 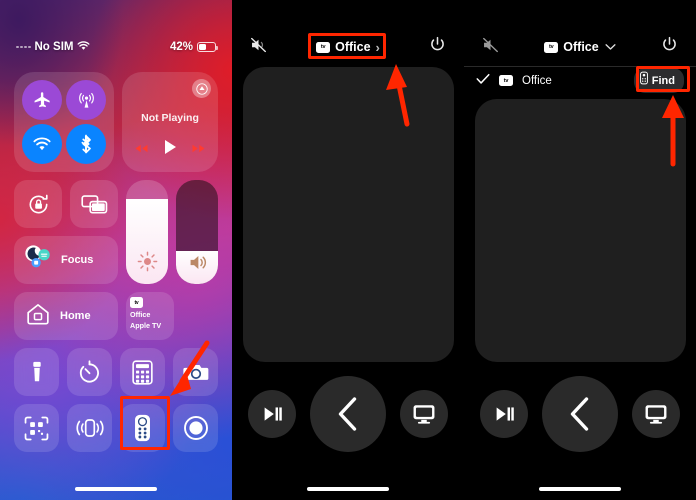 I want to click on device-selector-button: tv Office ›, so click(x=348, y=47).